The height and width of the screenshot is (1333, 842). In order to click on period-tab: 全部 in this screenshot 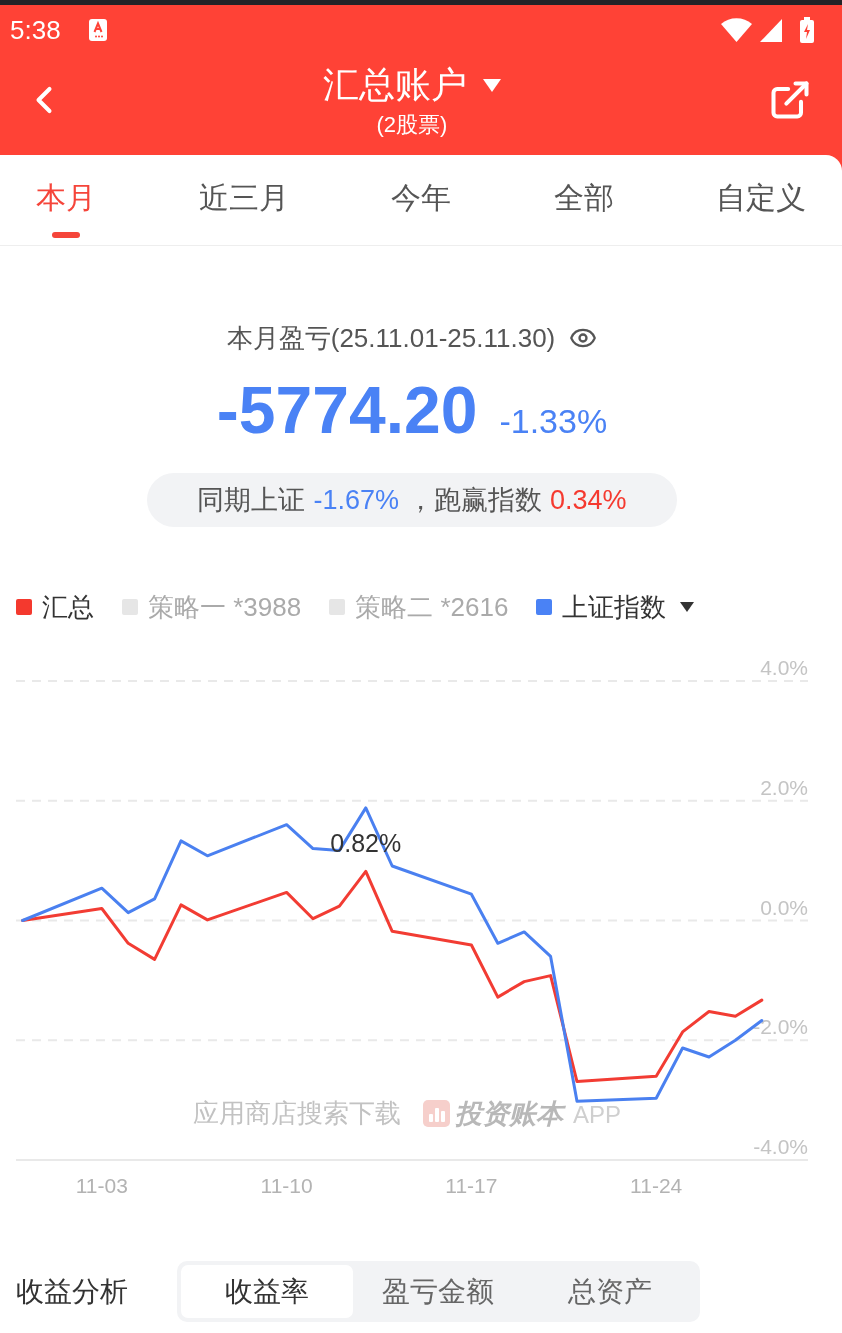, I will do `click(583, 200)`.